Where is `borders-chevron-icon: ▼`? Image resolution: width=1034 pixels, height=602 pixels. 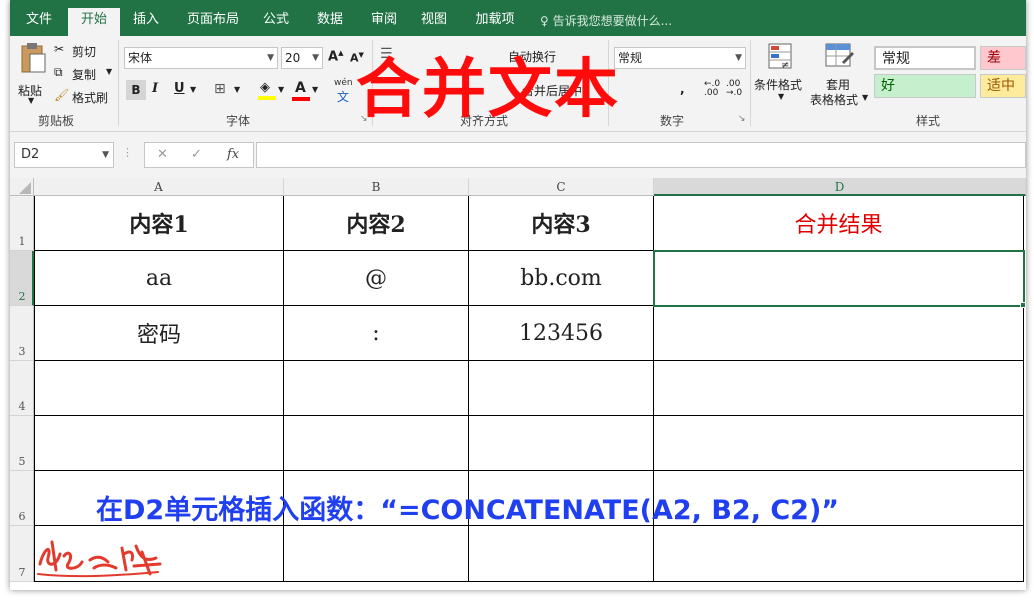
borders-chevron-icon: ▼ is located at coordinates (237, 89).